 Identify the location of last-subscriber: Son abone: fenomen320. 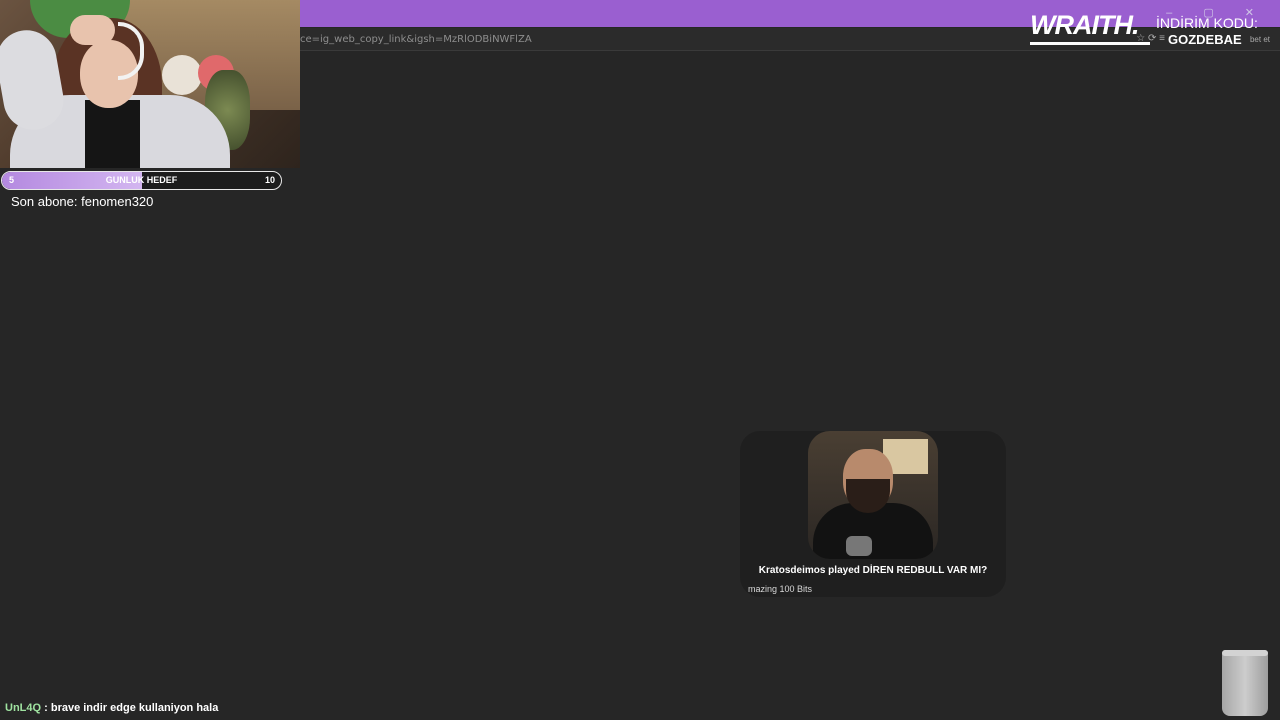
(82, 201).